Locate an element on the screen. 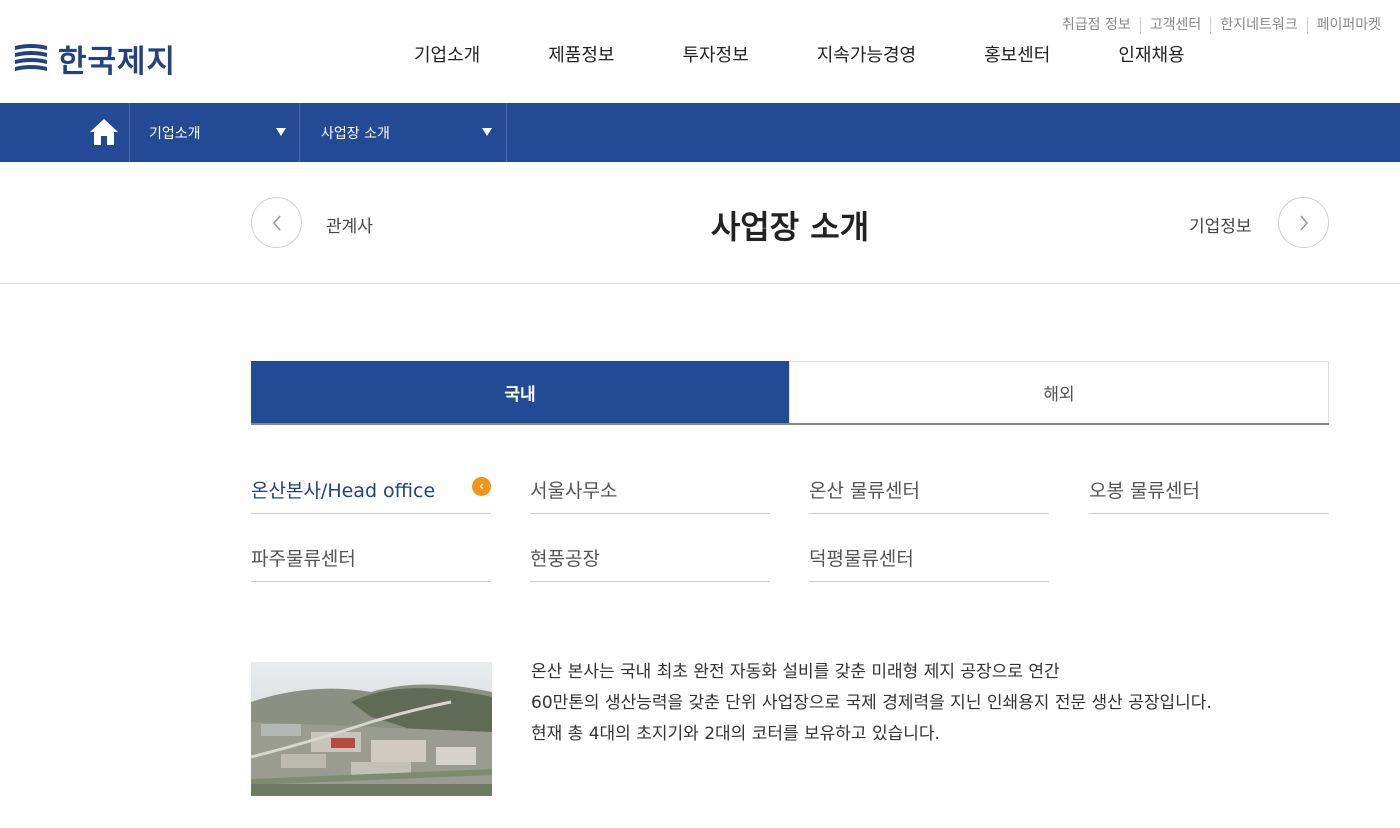 The height and width of the screenshot is (828, 1400). site-item-deokpyeong-logistics: 덕평물류센터 is located at coordinates (929, 556).